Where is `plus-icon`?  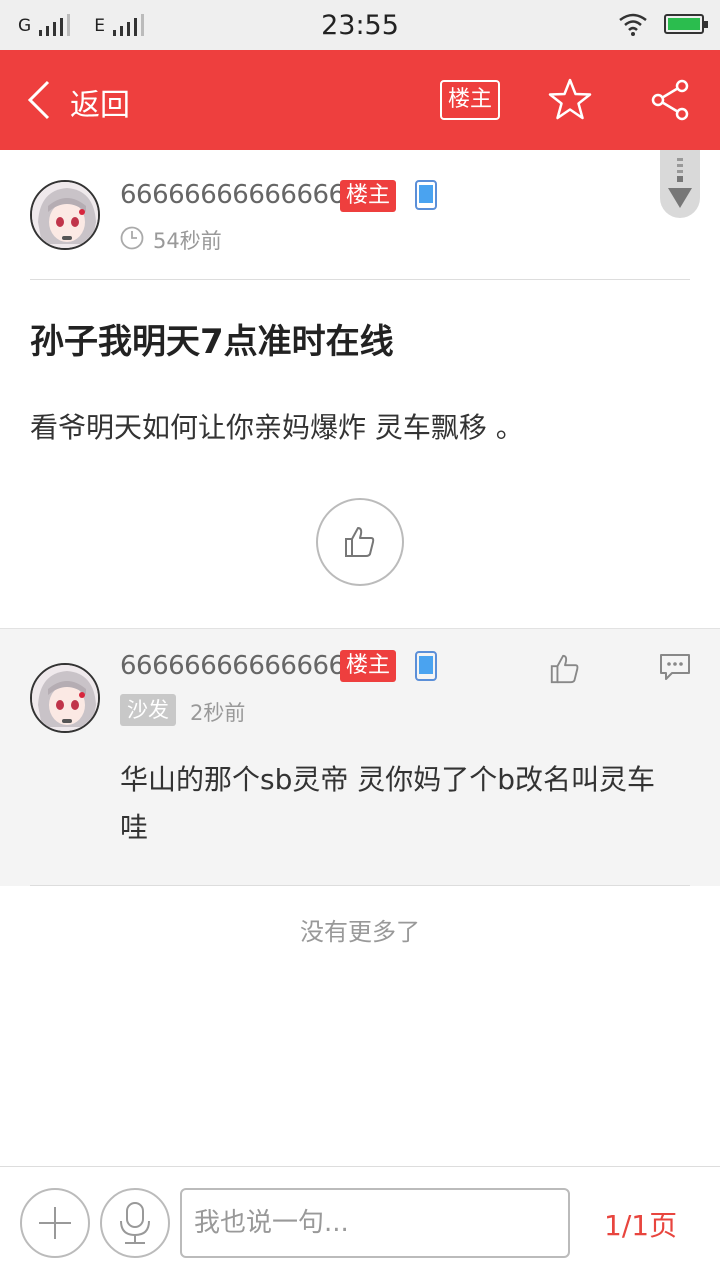 plus-icon is located at coordinates (55, 1223).